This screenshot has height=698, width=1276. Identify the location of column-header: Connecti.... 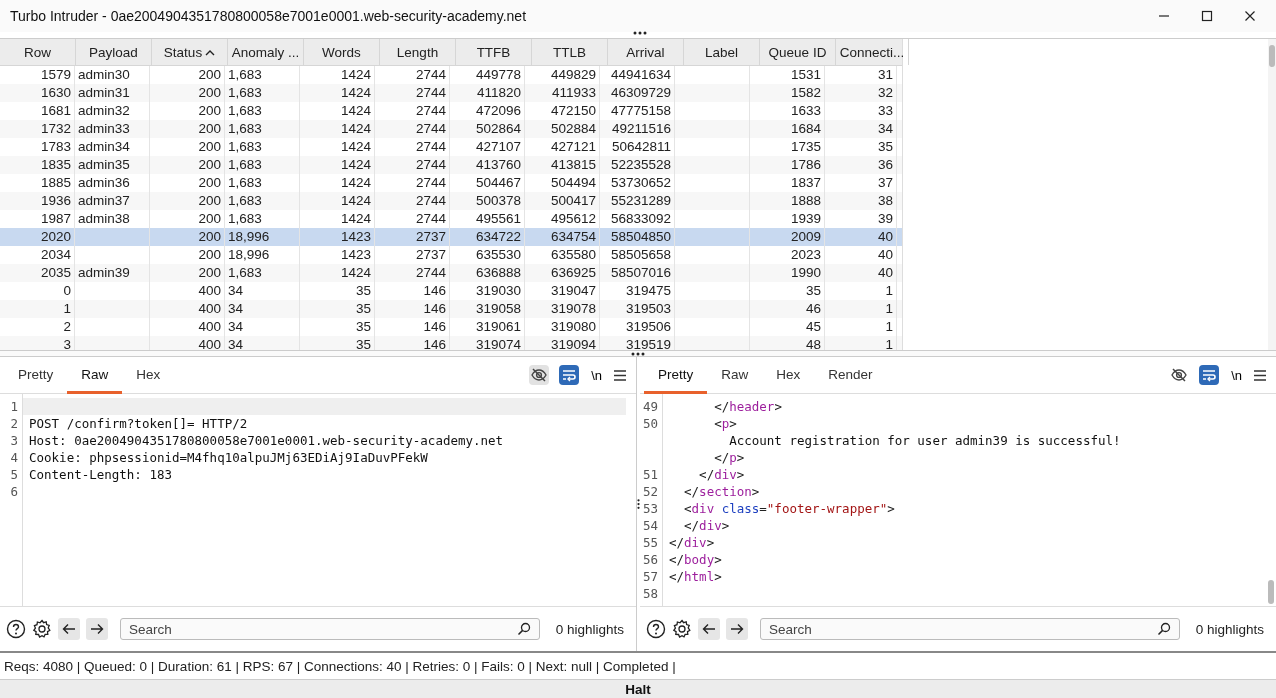
(872, 52).